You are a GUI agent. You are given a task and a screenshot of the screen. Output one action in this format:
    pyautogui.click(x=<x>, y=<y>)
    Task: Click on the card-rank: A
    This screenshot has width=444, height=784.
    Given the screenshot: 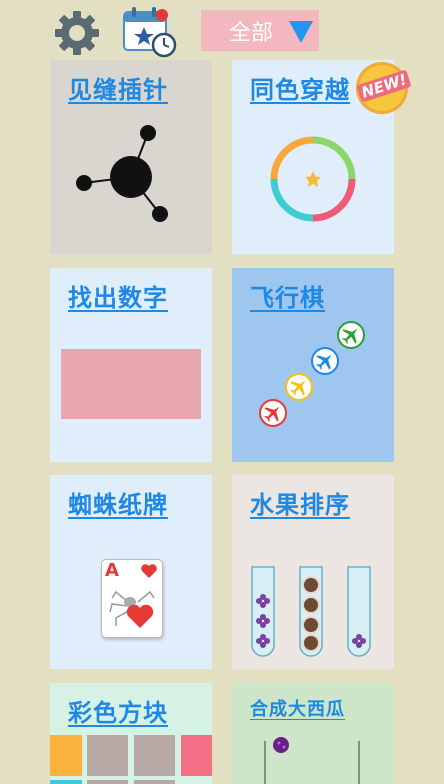 What is the action you would take?
    pyautogui.click(x=112, y=570)
    